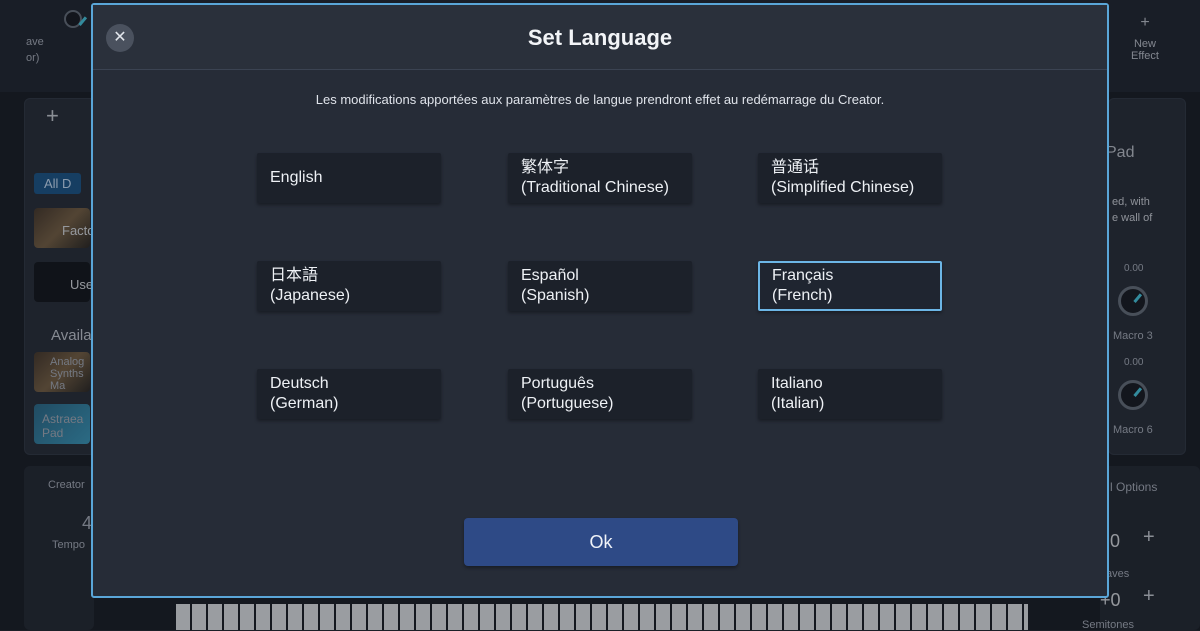  What do you see at coordinates (557, 383) in the screenshot?
I see `language-native-name: Português` at bounding box center [557, 383].